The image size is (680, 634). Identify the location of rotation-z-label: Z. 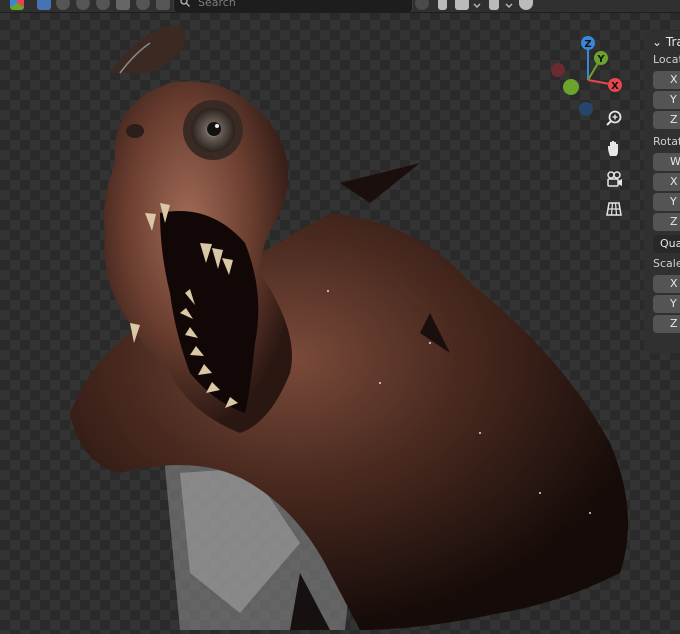
(674, 221).